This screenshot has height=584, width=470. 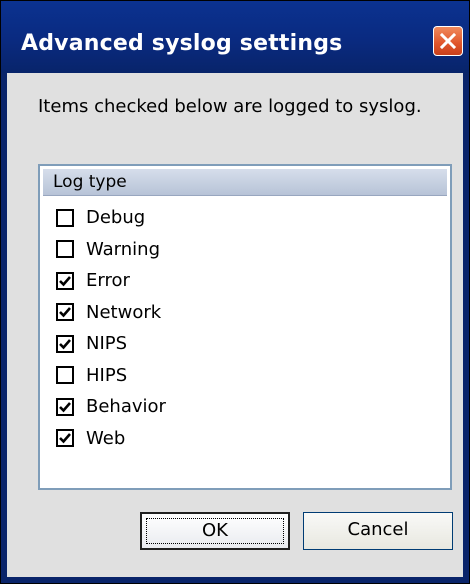 I want to click on log-type-item-error: Error, so click(x=111, y=281).